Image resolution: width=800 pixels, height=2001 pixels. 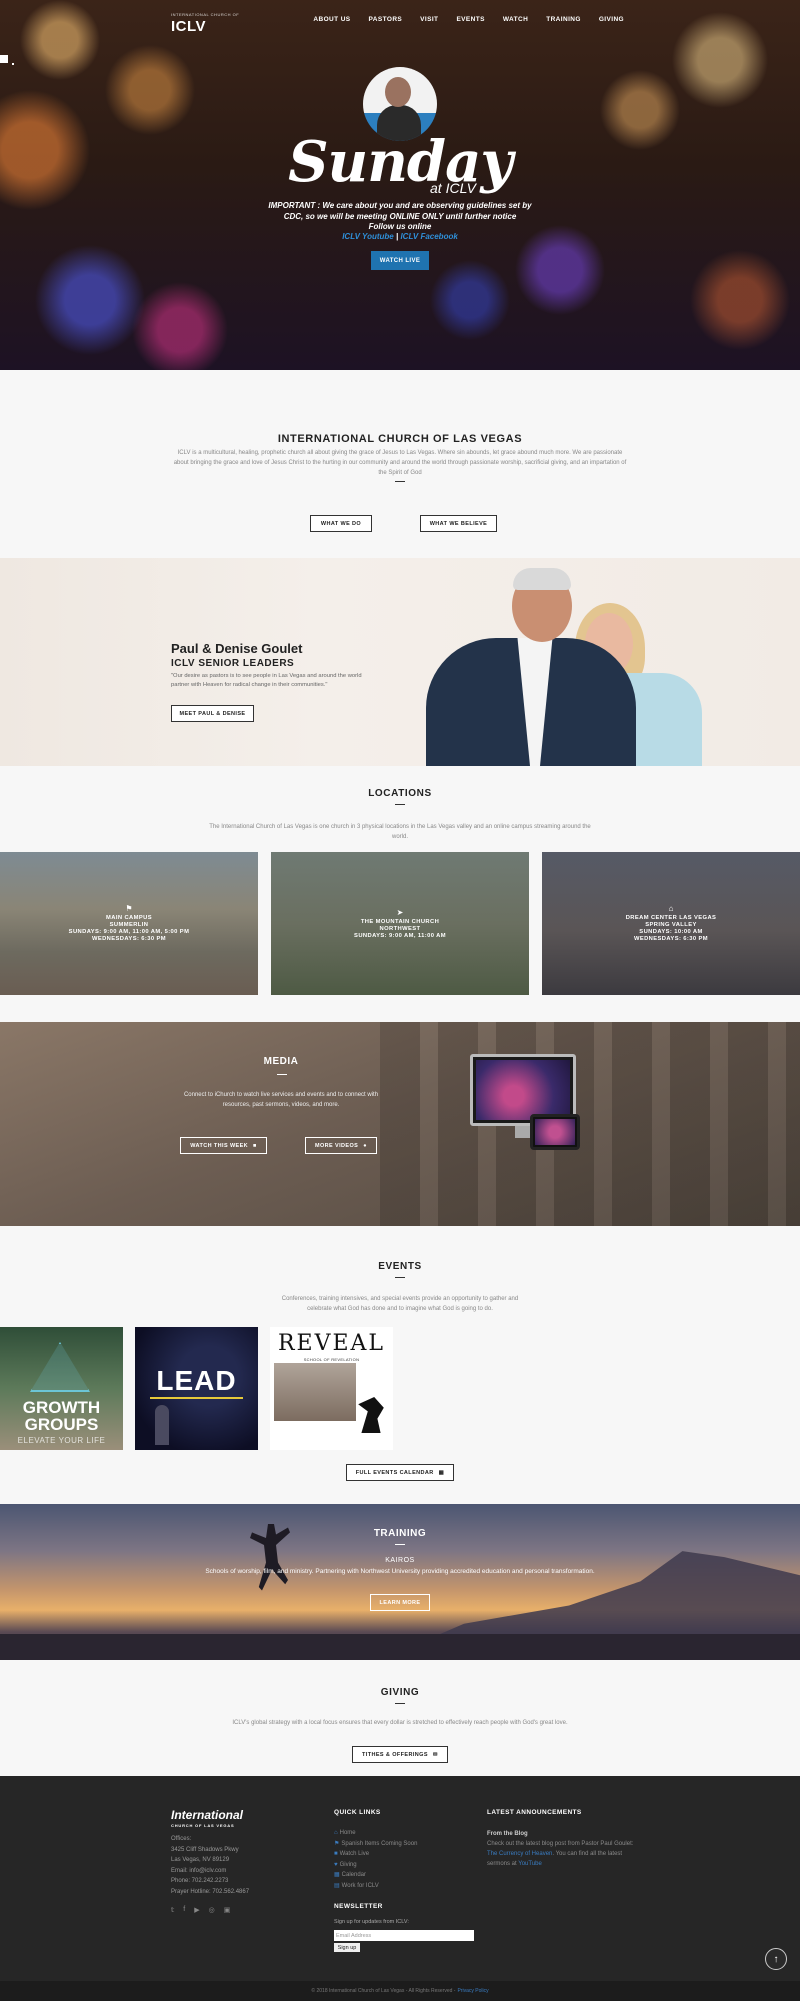 What do you see at coordinates (375, 1865) in the screenshot?
I see `quick-link-giving: ♥ Giving` at bounding box center [375, 1865].